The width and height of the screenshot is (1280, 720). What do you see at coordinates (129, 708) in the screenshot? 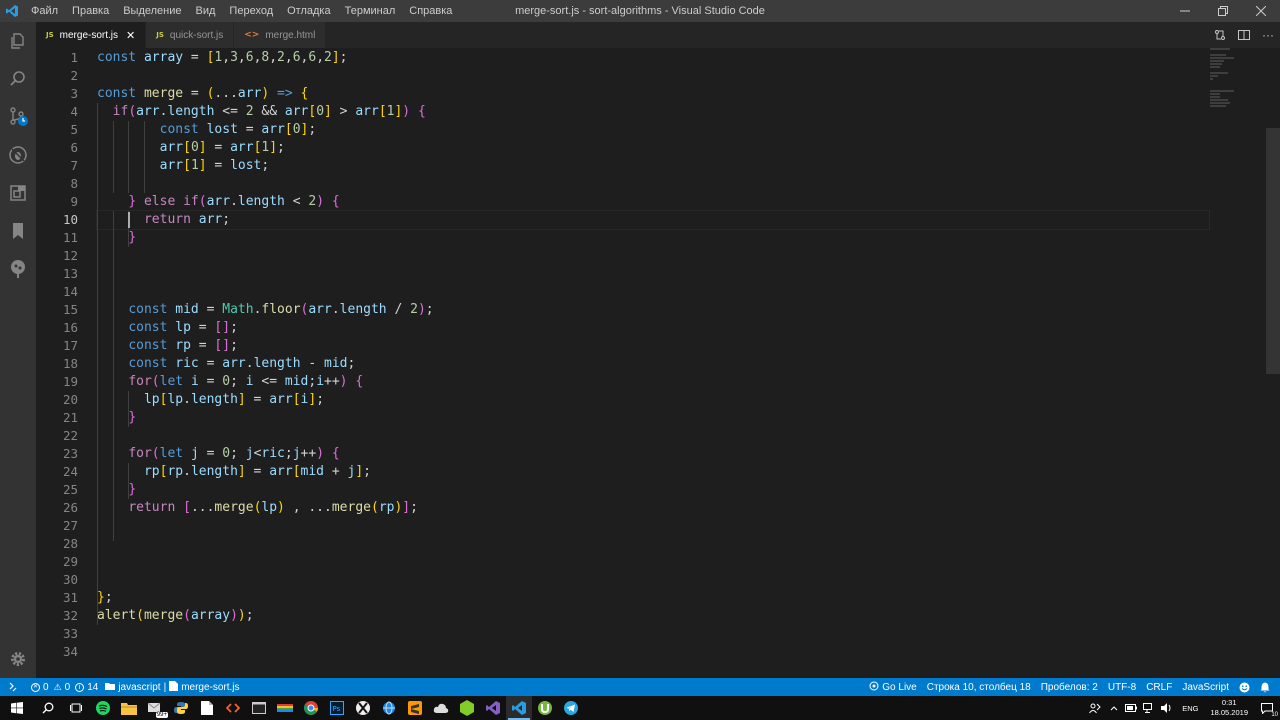
I see `file-explorer-icon` at bounding box center [129, 708].